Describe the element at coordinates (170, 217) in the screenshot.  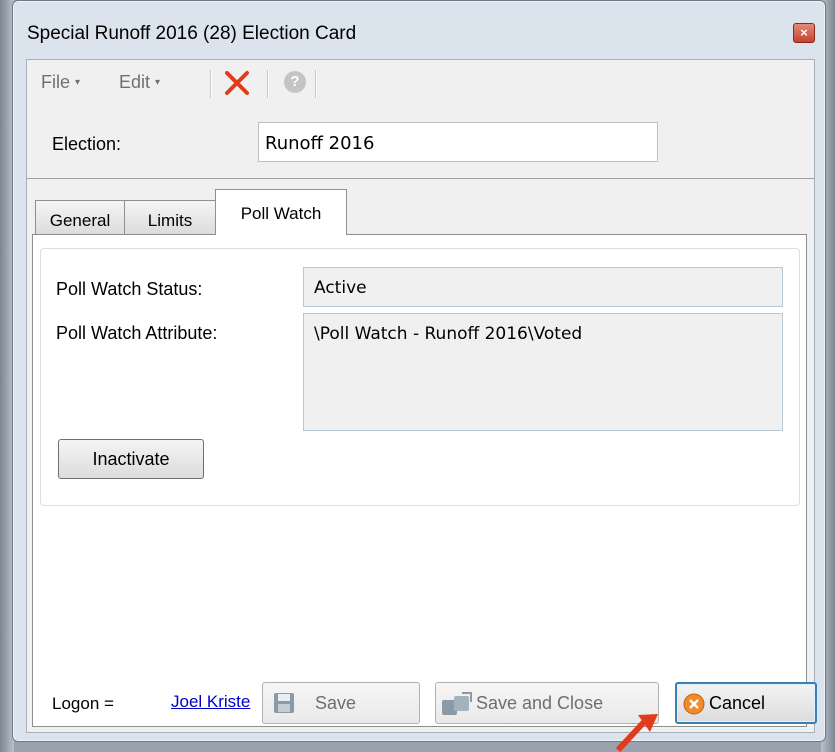
I see `tab-limits: Limits` at that location.